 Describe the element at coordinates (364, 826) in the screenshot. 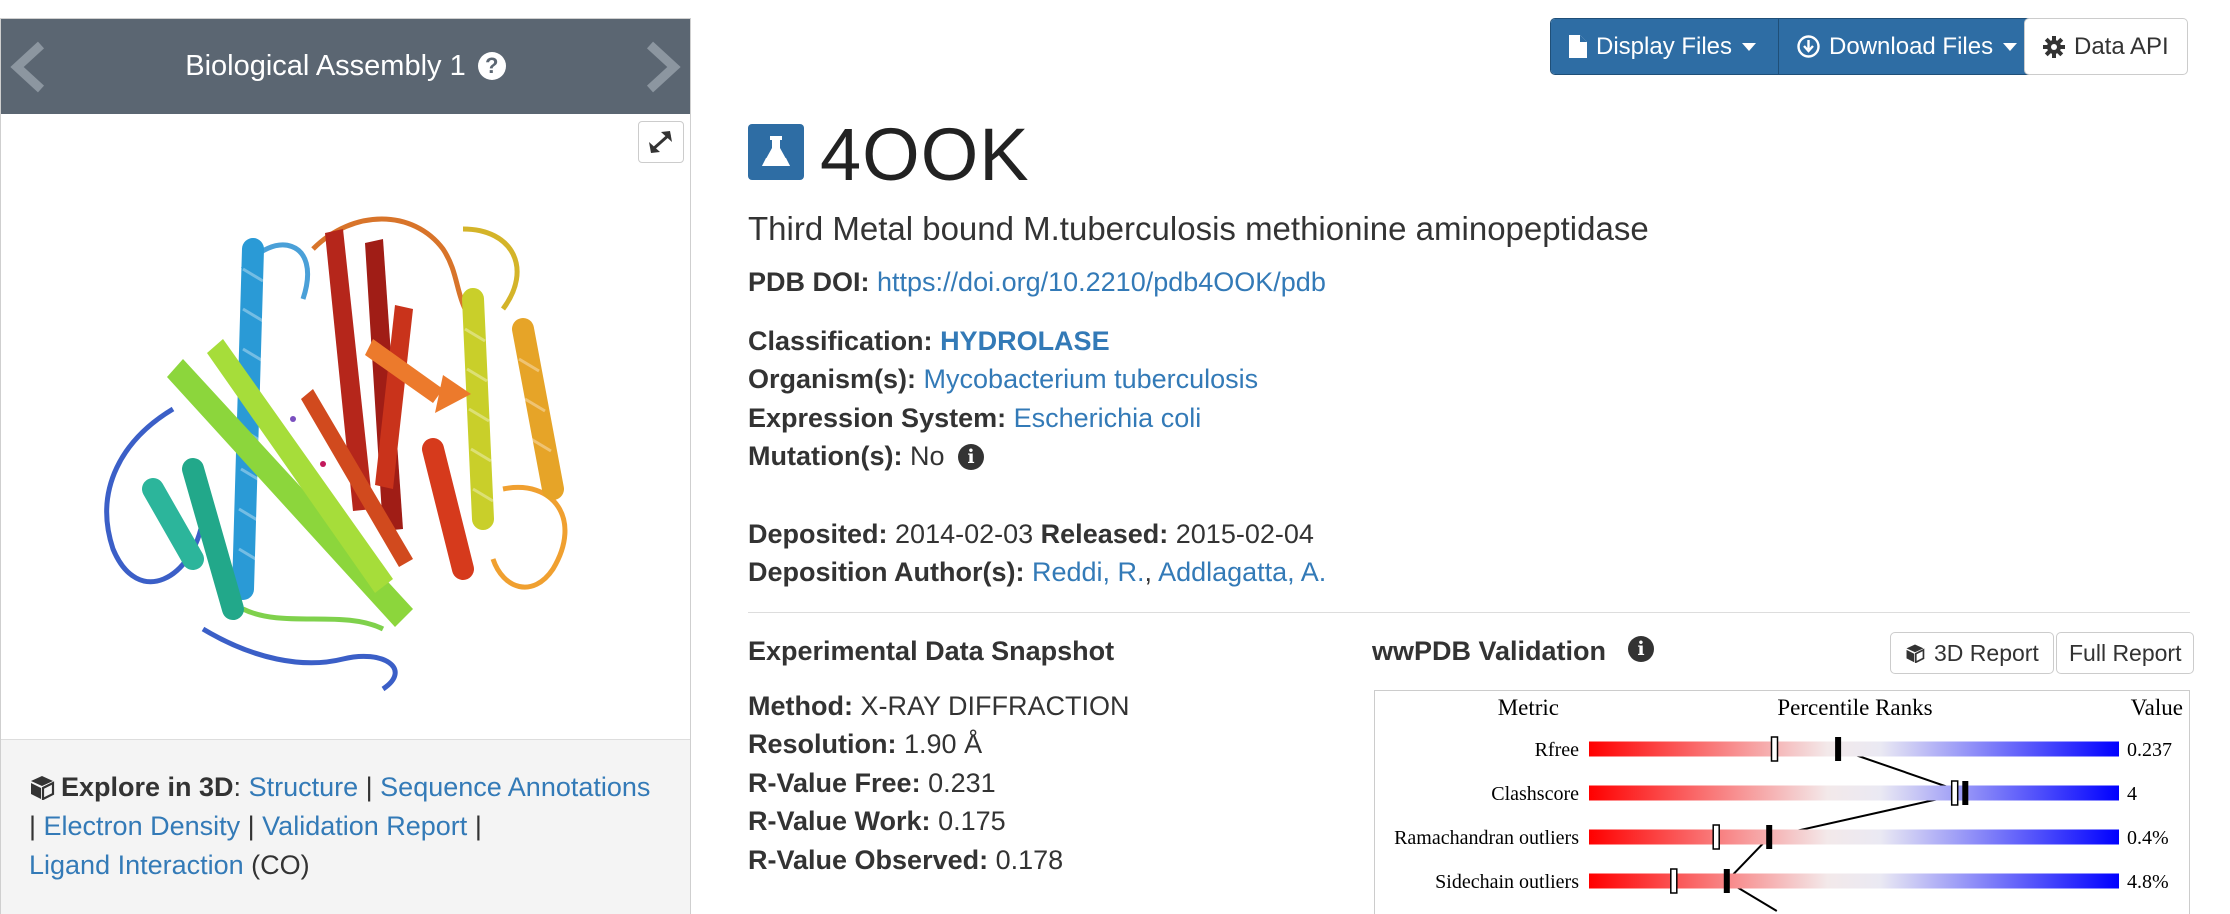

I see `validation-report-link: Validation Report` at that location.